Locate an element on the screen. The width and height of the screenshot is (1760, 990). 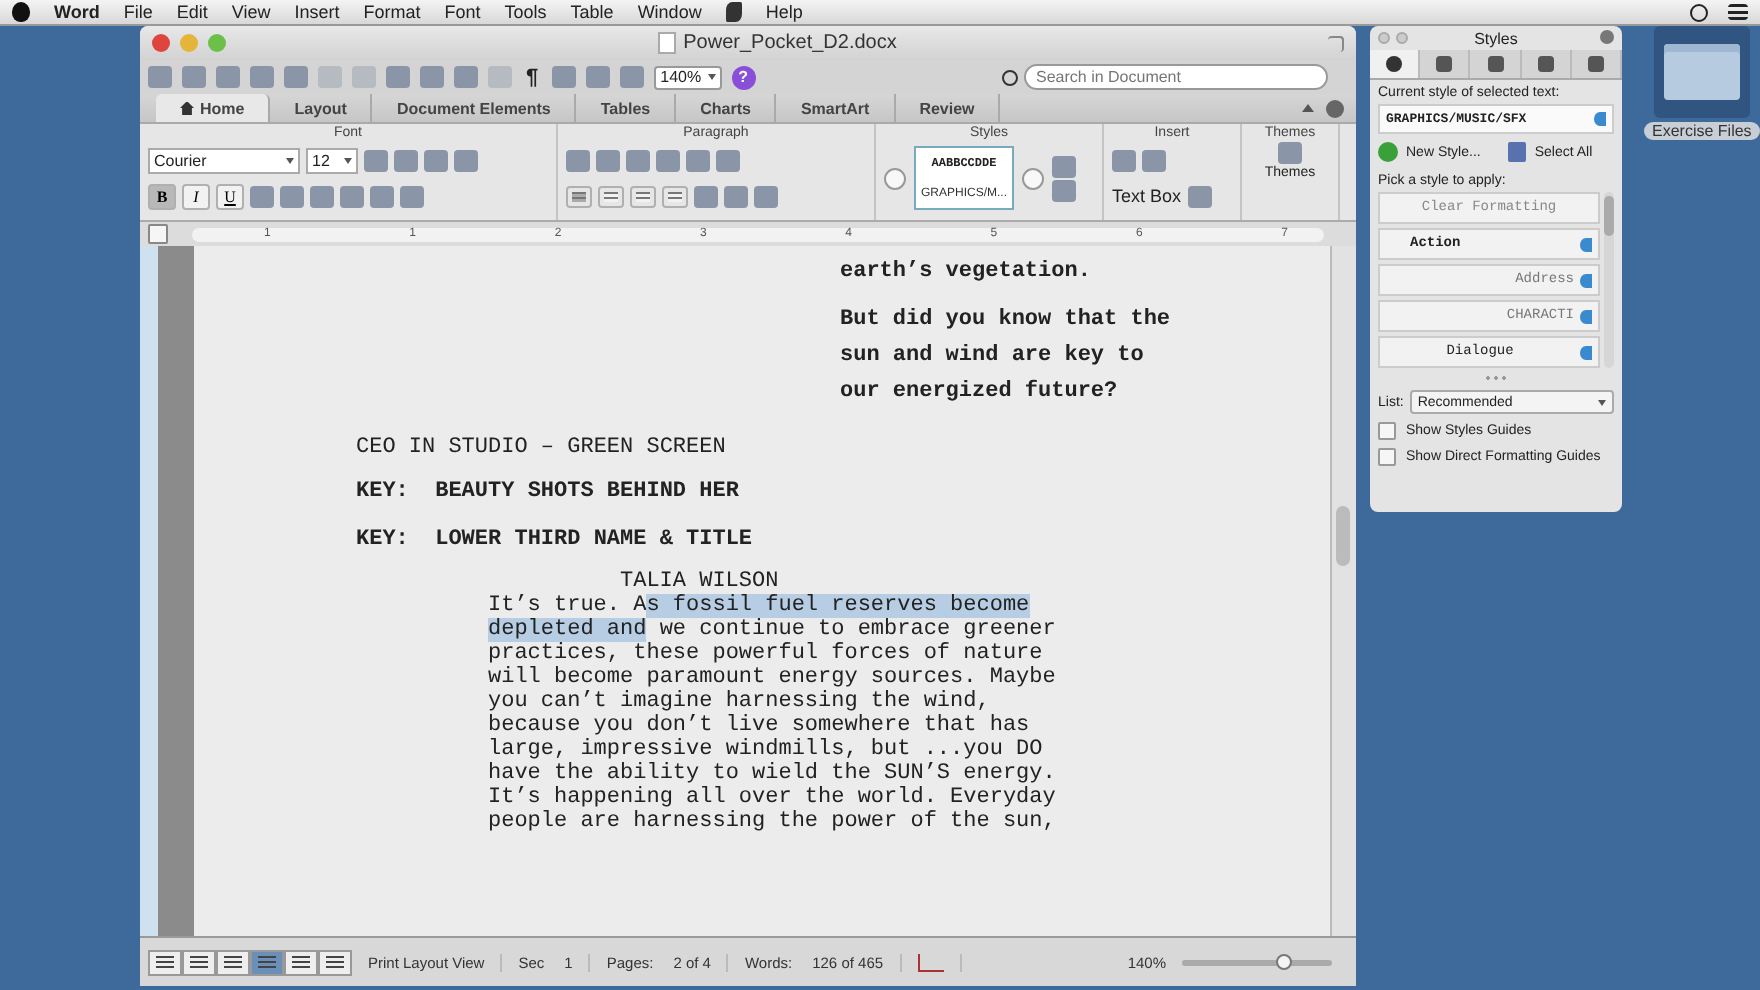
text-box-button: Text Box is located at coordinates (1147, 196).